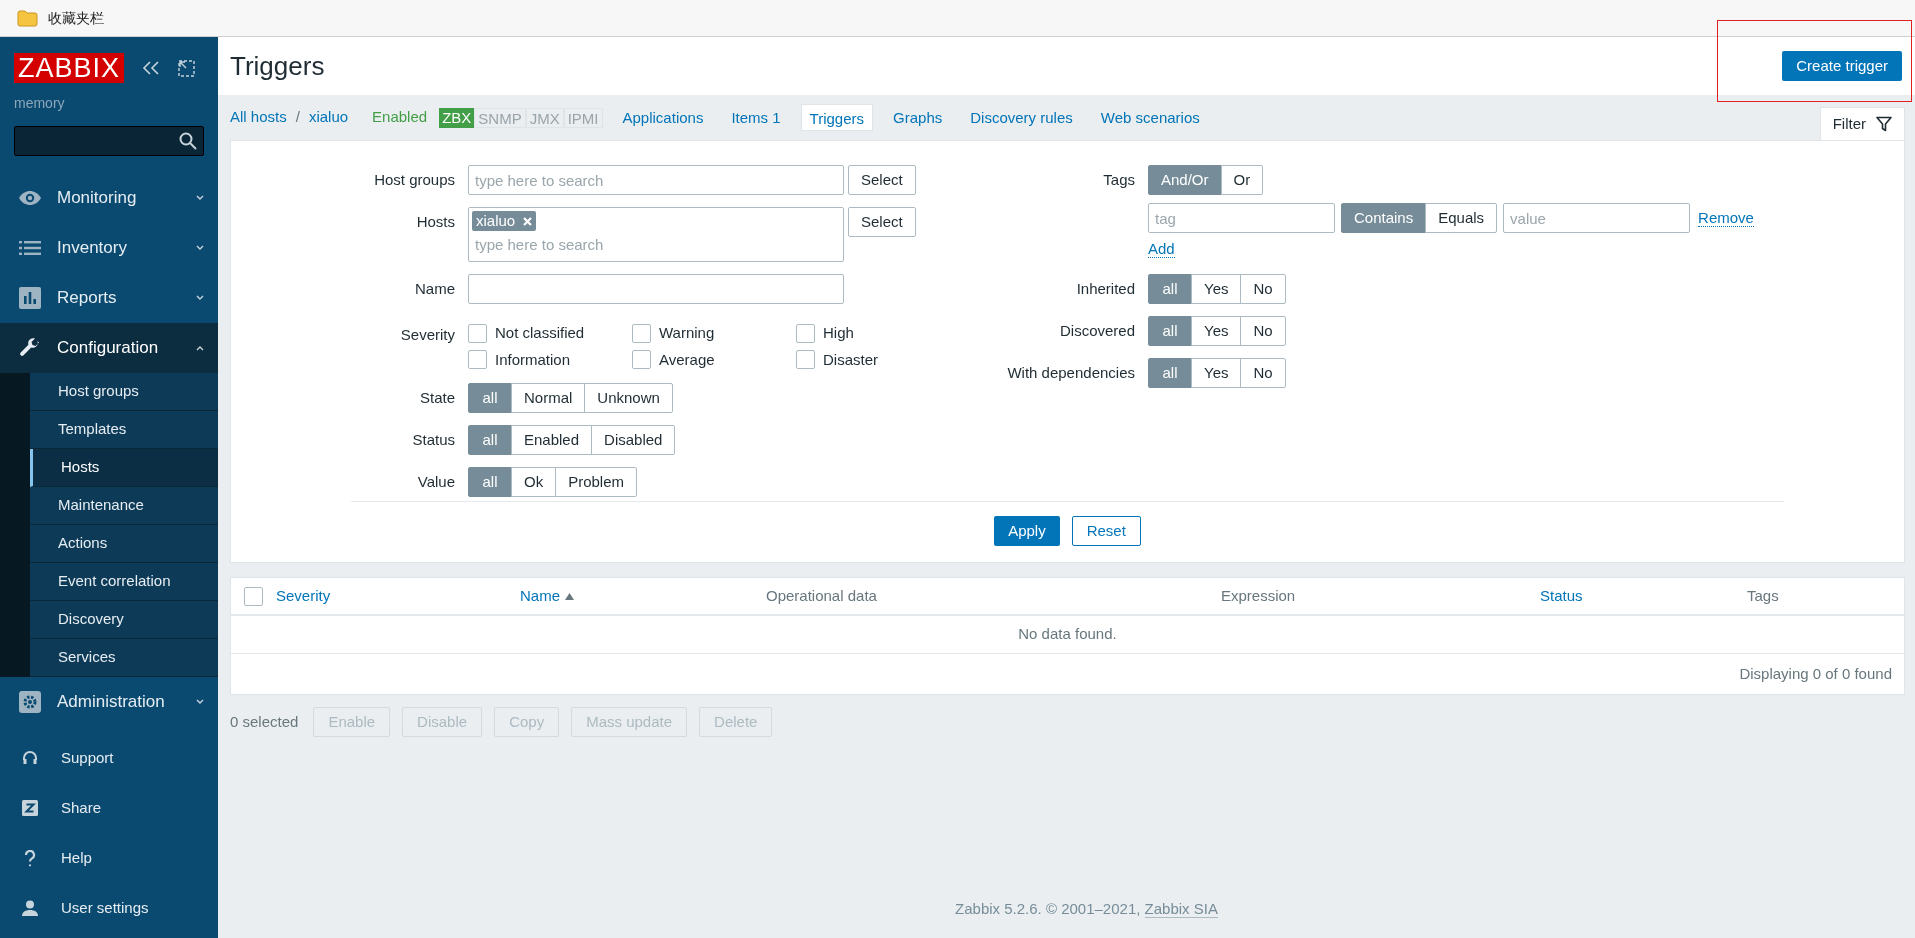 This screenshot has height=938, width=1915. I want to click on user-icon, so click(30, 908).